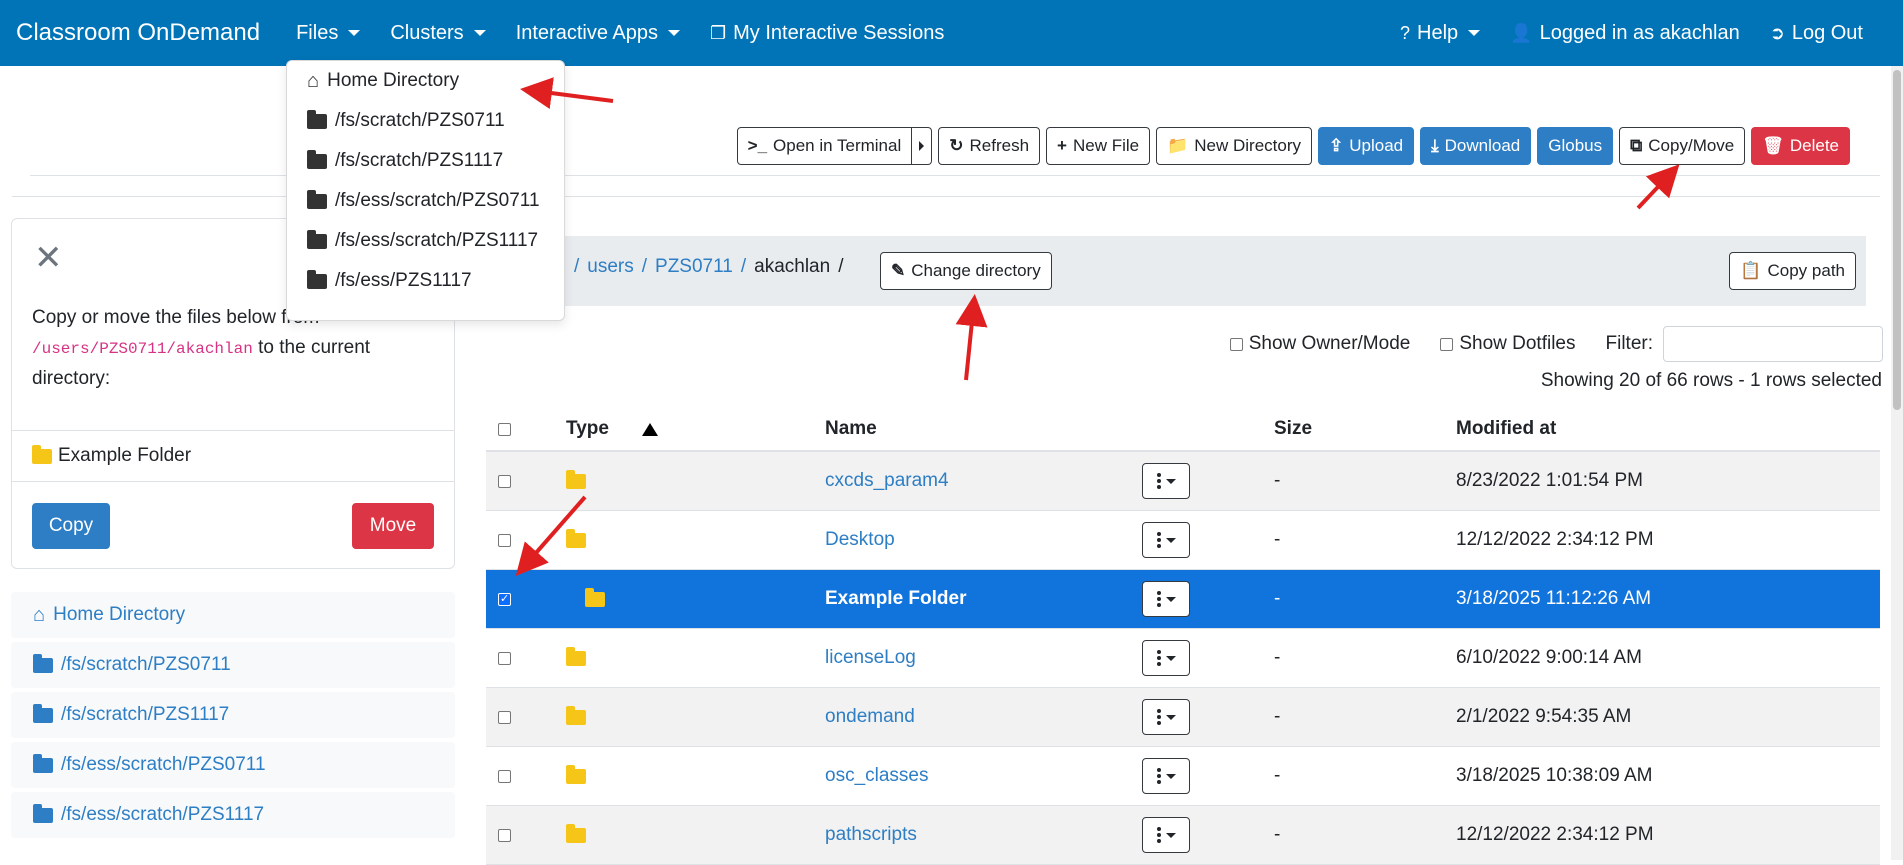  I want to click on delete-label: Delete, so click(1814, 145).